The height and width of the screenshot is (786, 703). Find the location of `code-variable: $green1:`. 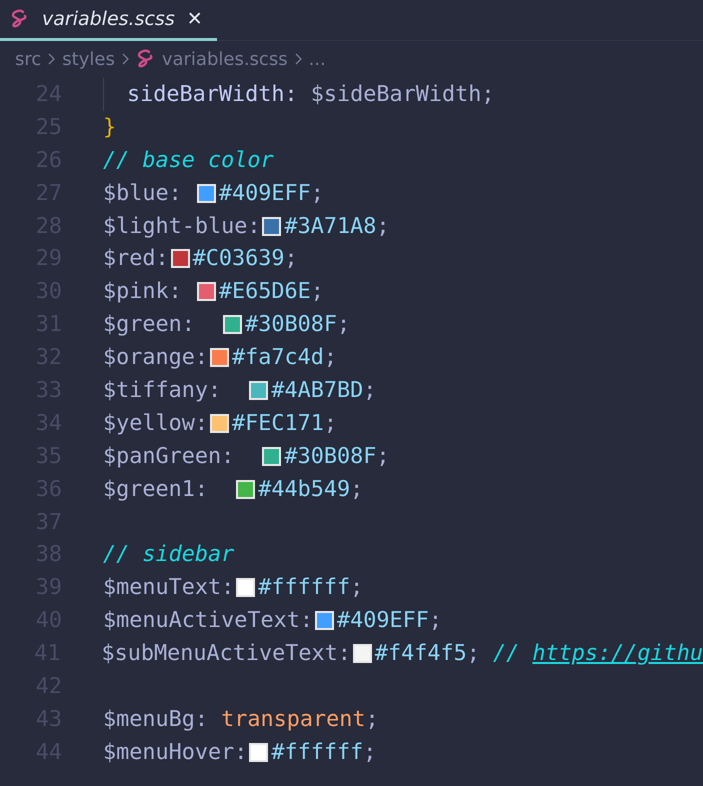

code-variable: $green1: is located at coordinates (156, 489).